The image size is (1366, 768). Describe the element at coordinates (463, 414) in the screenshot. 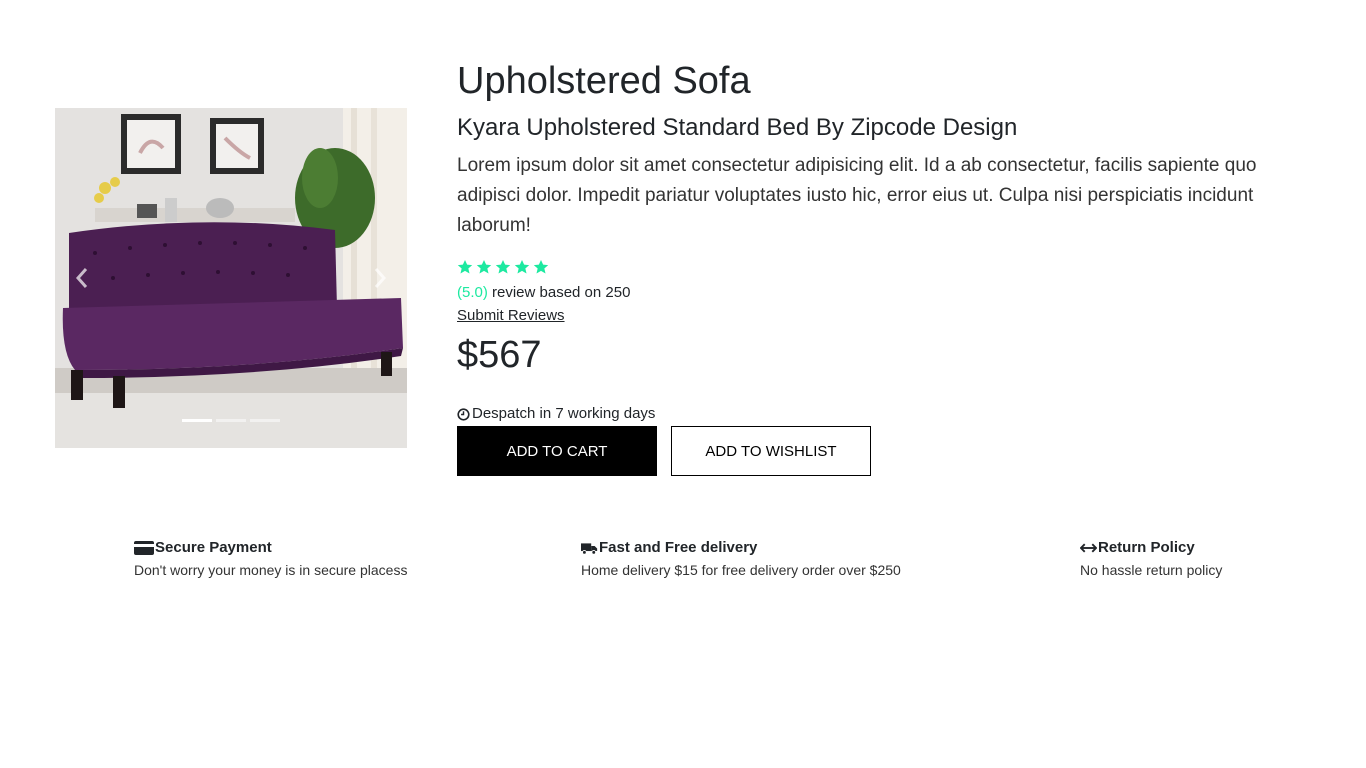

I see `clock-icon` at that location.